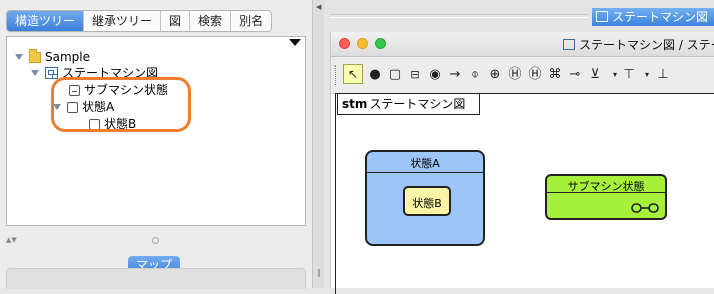 The height and width of the screenshot is (294, 714). I want to click on submachine-link-icon, so click(645, 208).